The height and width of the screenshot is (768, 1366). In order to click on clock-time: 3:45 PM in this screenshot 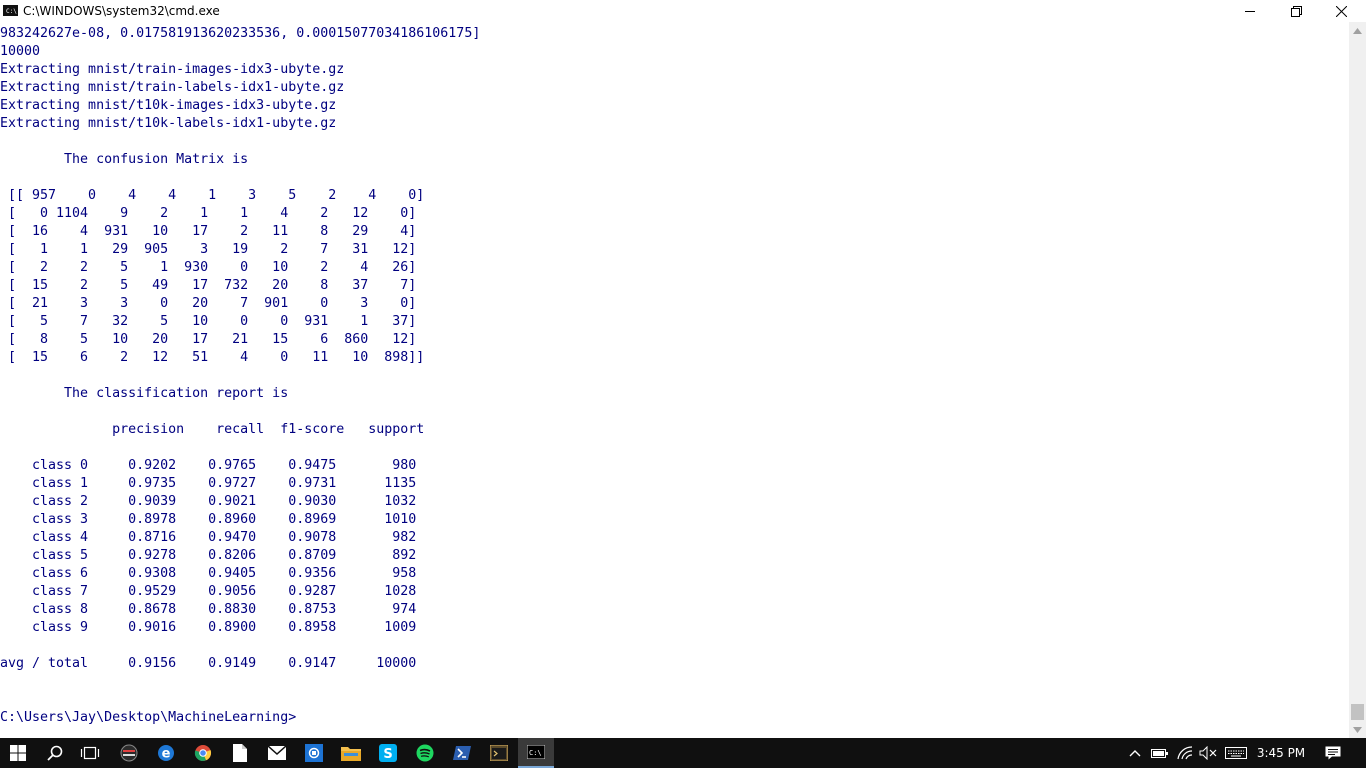, I will do `click(1281, 753)`.